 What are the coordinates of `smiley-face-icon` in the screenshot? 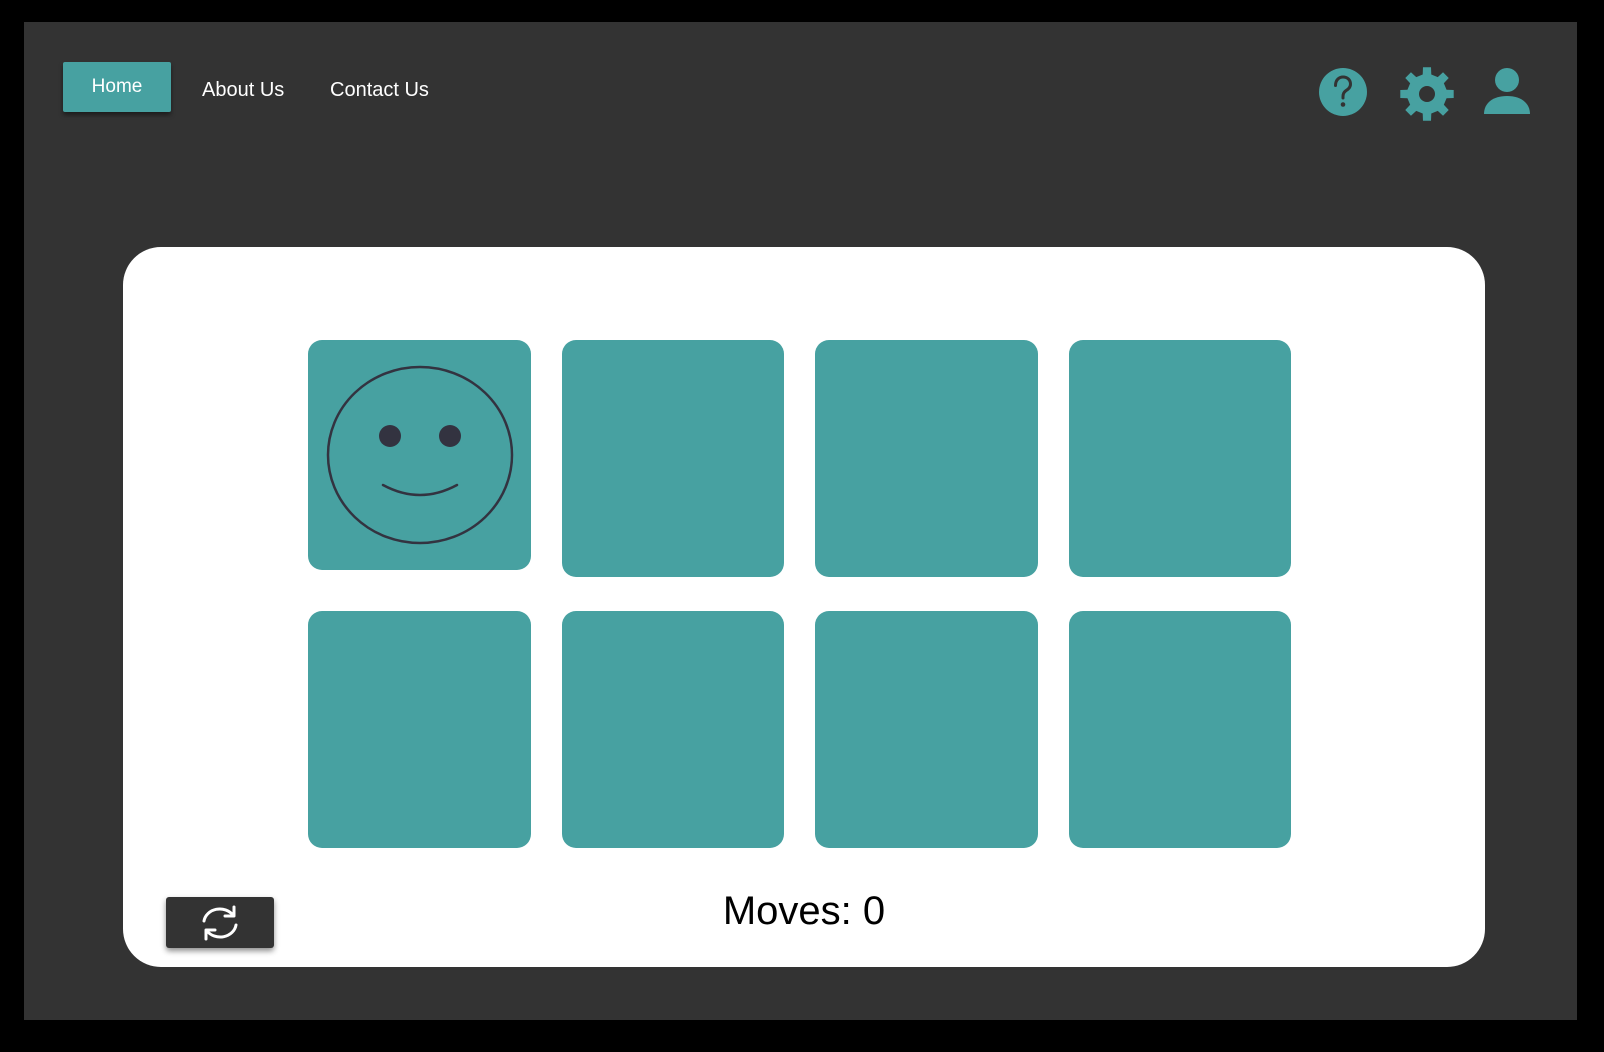 It's located at (420, 455).